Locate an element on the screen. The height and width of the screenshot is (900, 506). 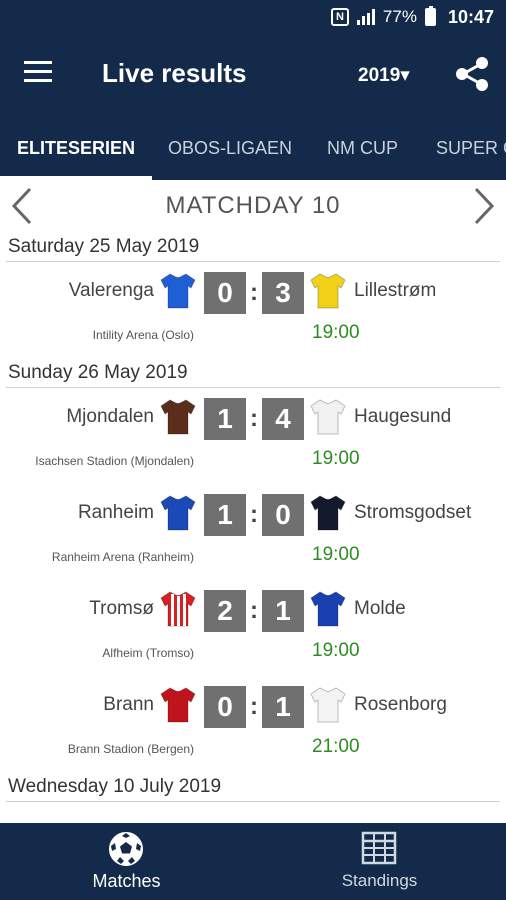
home-team-name: Mjondalen is located at coordinates (110, 416).